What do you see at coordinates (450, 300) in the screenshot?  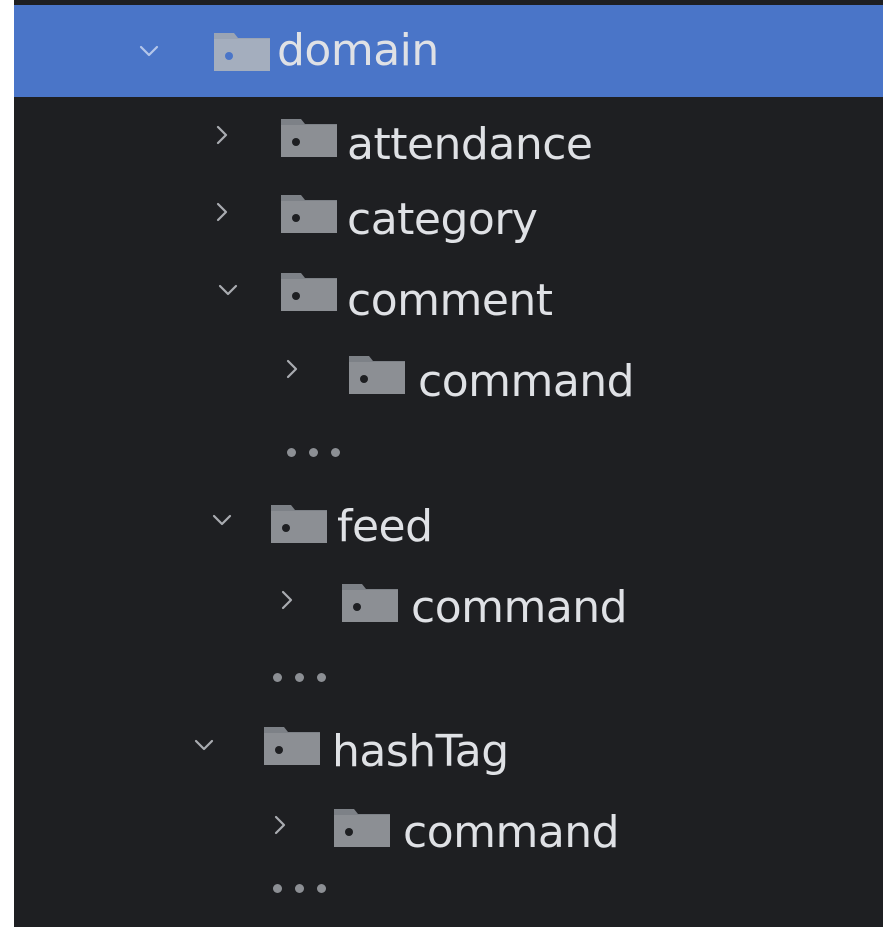 I see `tree-item-label: comment` at bounding box center [450, 300].